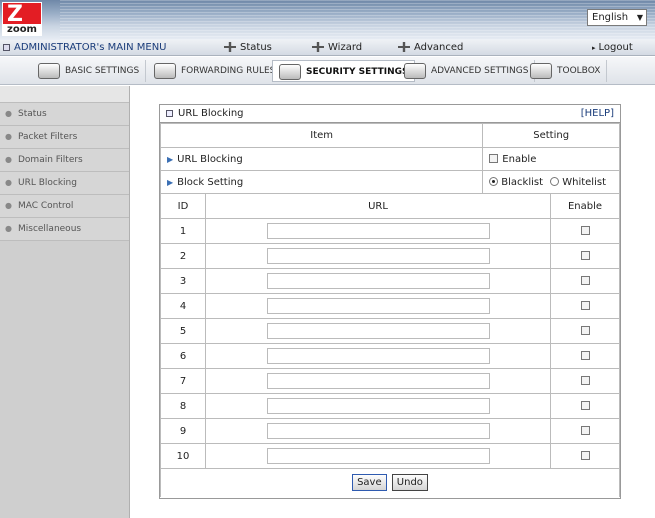 Image resolution: width=655 pixels, height=518 pixels. I want to click on sidebar-item-miscellaneous: ● Miscellaneous, so click(64, 229).